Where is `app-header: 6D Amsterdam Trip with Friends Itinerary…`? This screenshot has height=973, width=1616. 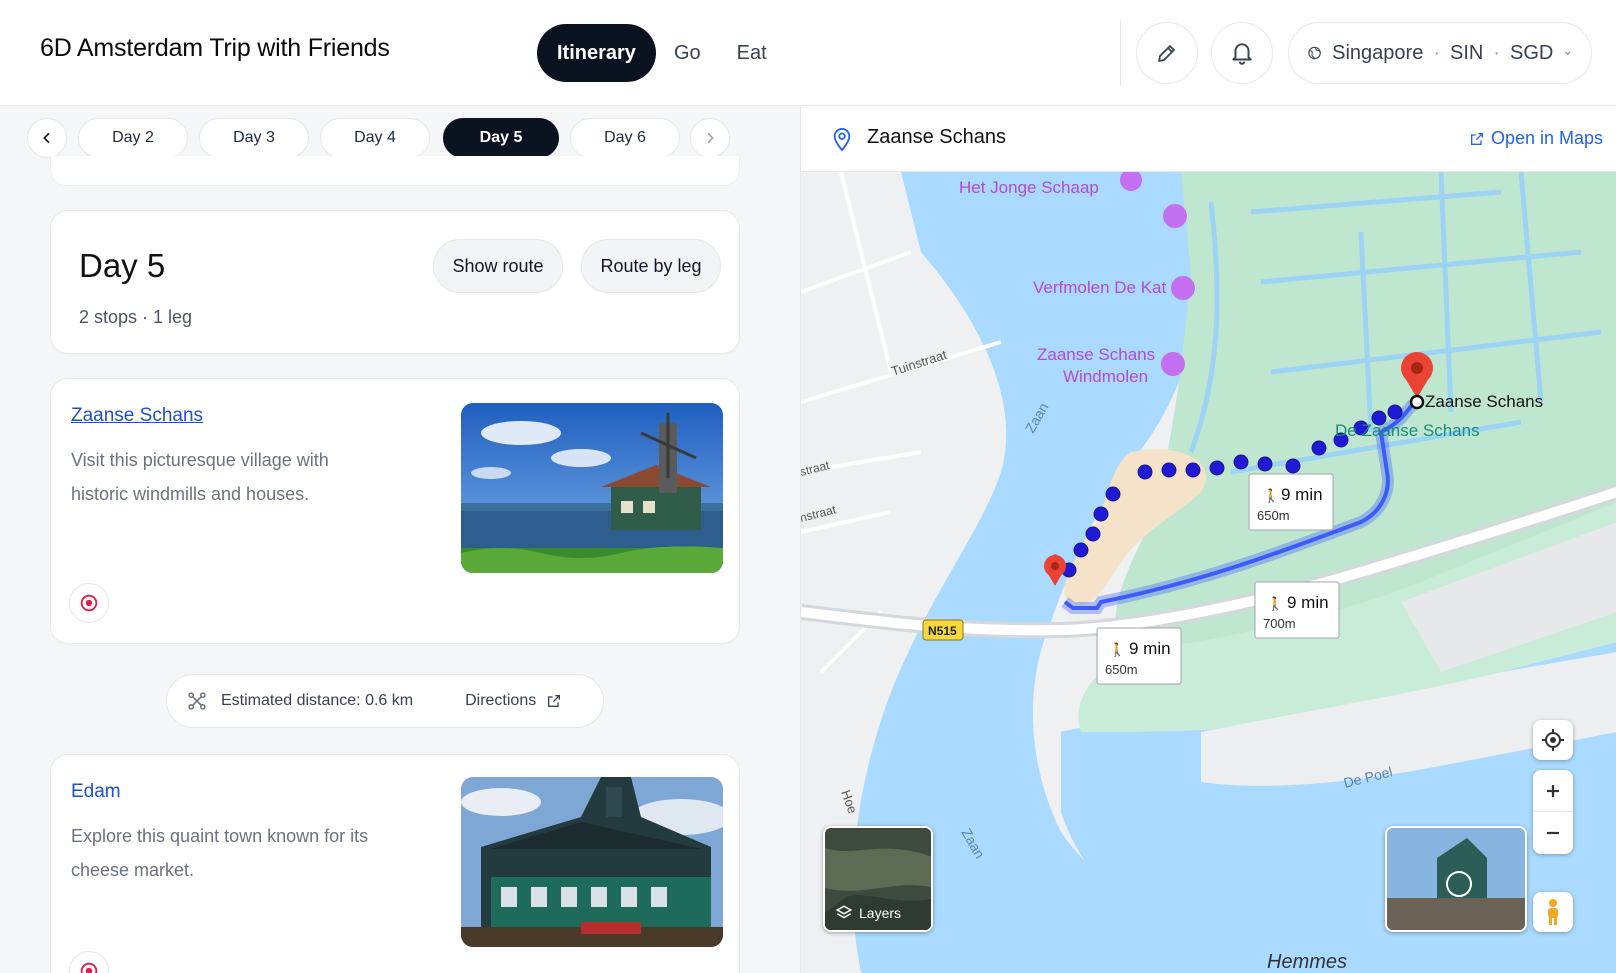
app-header: 6D Amsterdam Trip with Friends Itinerary… is located at coordinates (808, 53).